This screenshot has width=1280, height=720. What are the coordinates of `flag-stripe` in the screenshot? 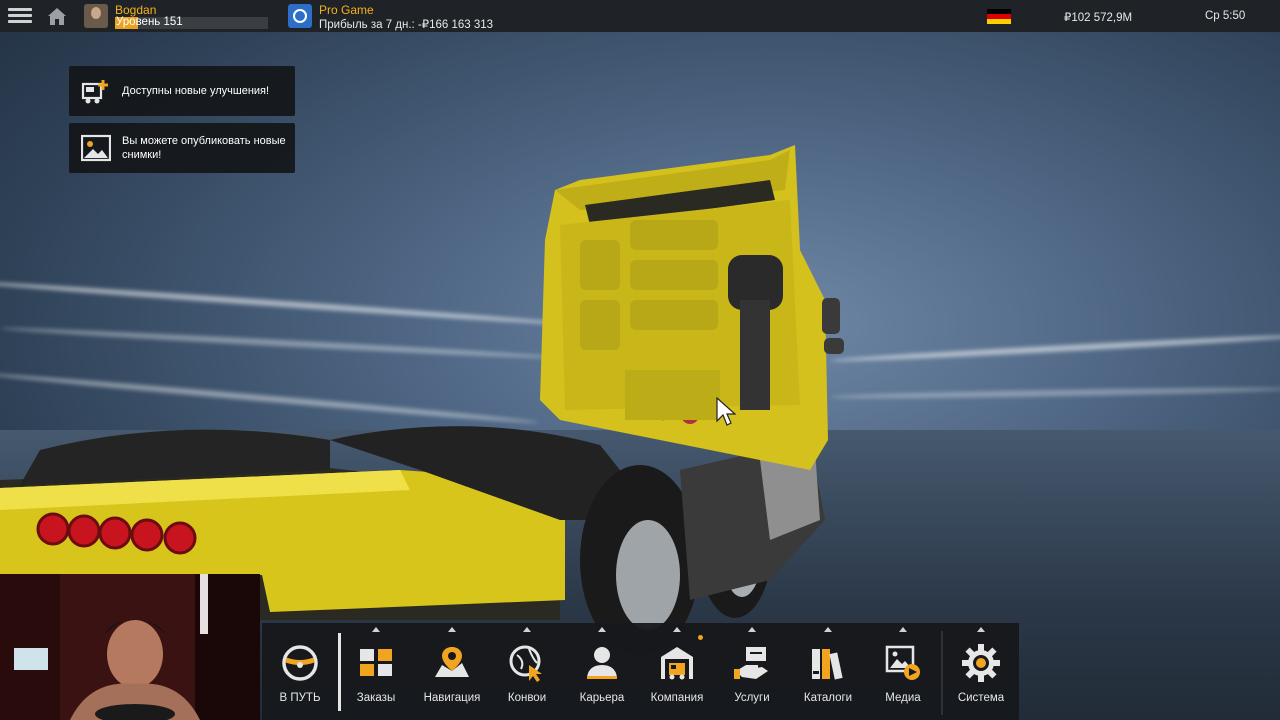 It's located at (999, 21).